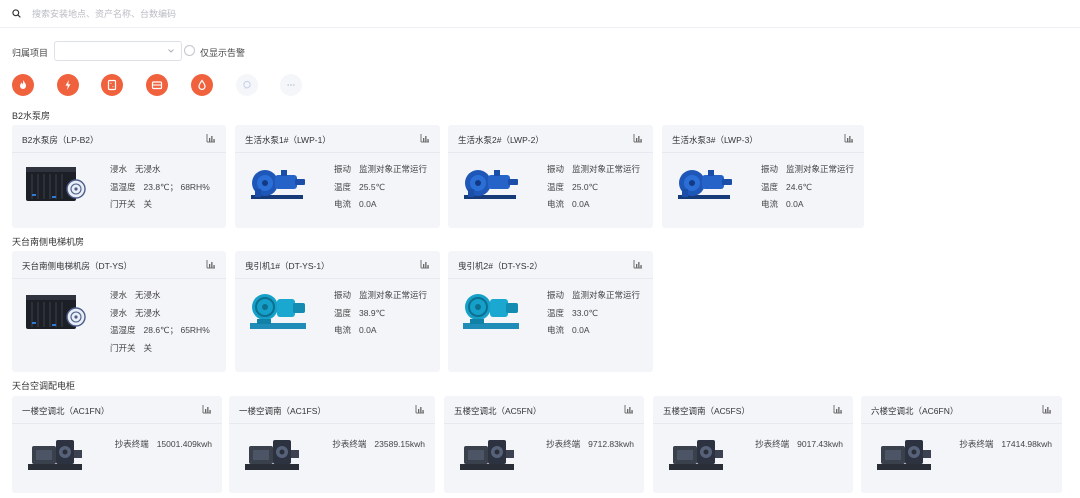  Describe the element at coordinates (332, 444) in the screenshot. I see `device-card: 一楼空调南（AC1FS） 抄表终端 23589.15kwh` at that location.